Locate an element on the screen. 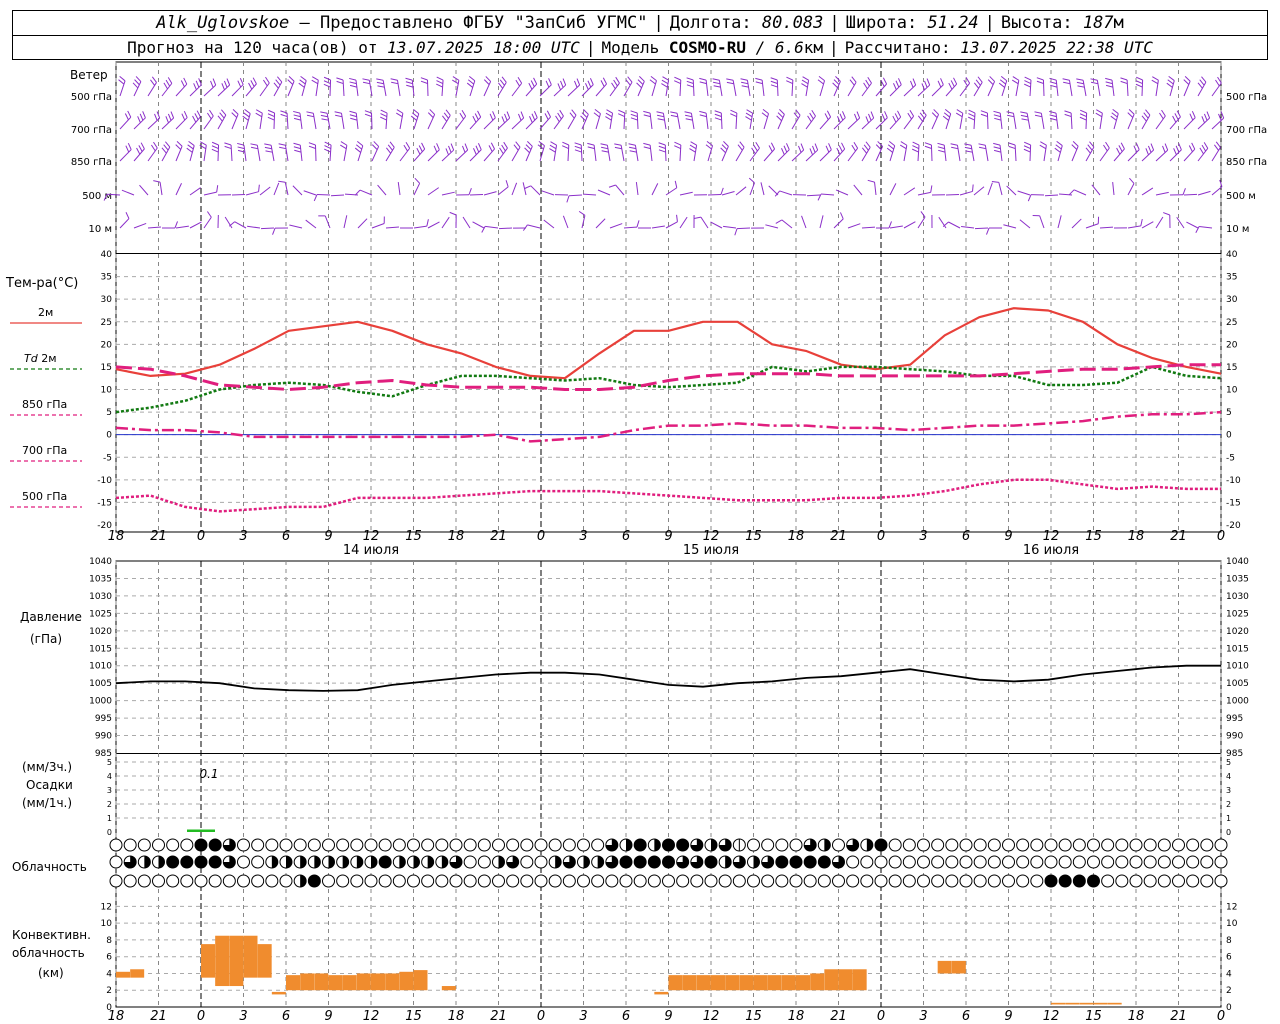  pres-ytick-left: 1025 is located at coordinates (100, 614).